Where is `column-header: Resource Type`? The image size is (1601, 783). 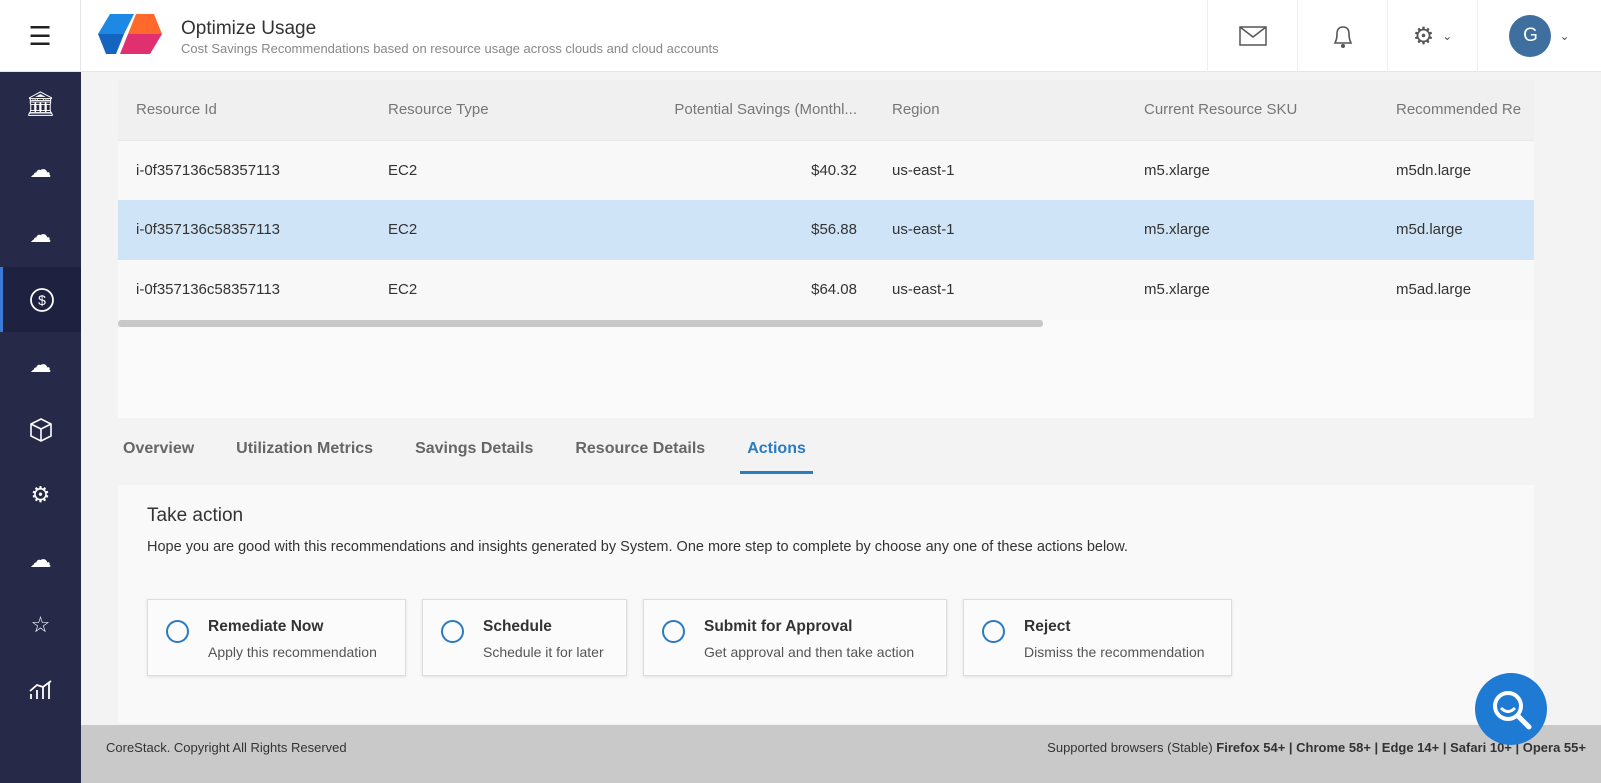
column-header: Resource Type is located at coordinates (438, 110).